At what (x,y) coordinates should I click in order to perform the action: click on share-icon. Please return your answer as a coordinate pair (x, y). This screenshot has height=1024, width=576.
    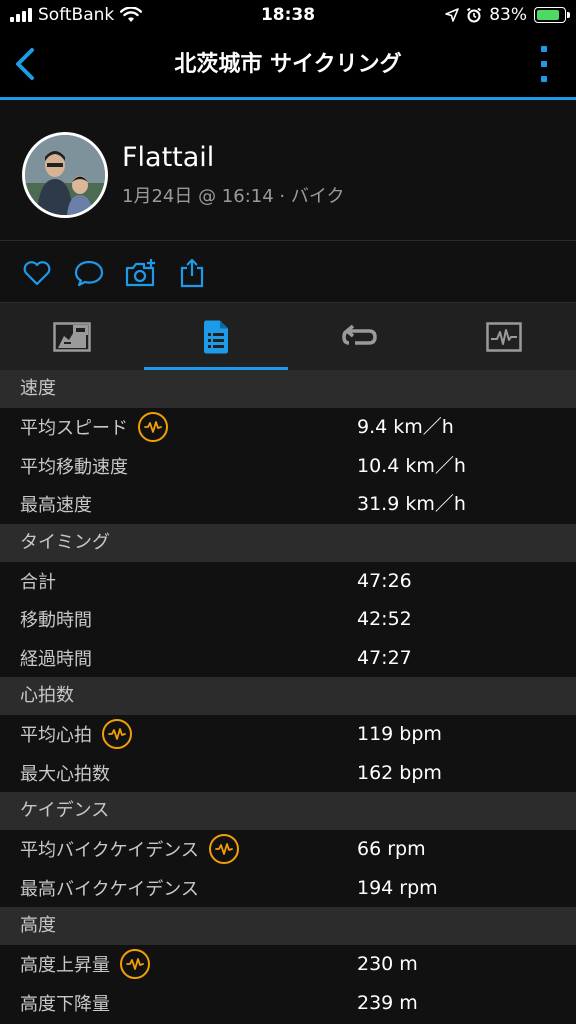
    Looking at the image, I should click on (192, 273).